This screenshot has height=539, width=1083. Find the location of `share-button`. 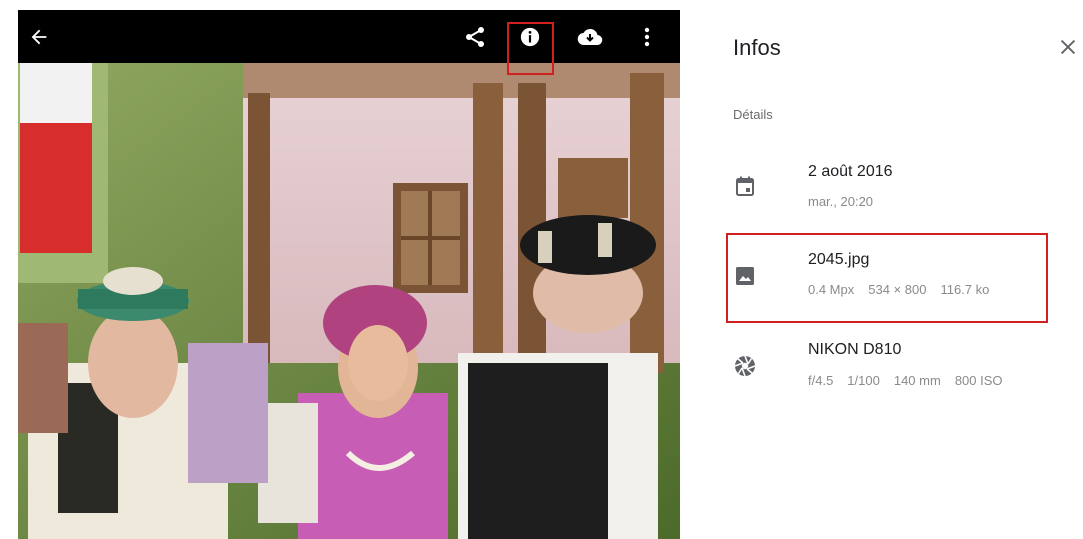

share-button is located at coordinates (475, 37).